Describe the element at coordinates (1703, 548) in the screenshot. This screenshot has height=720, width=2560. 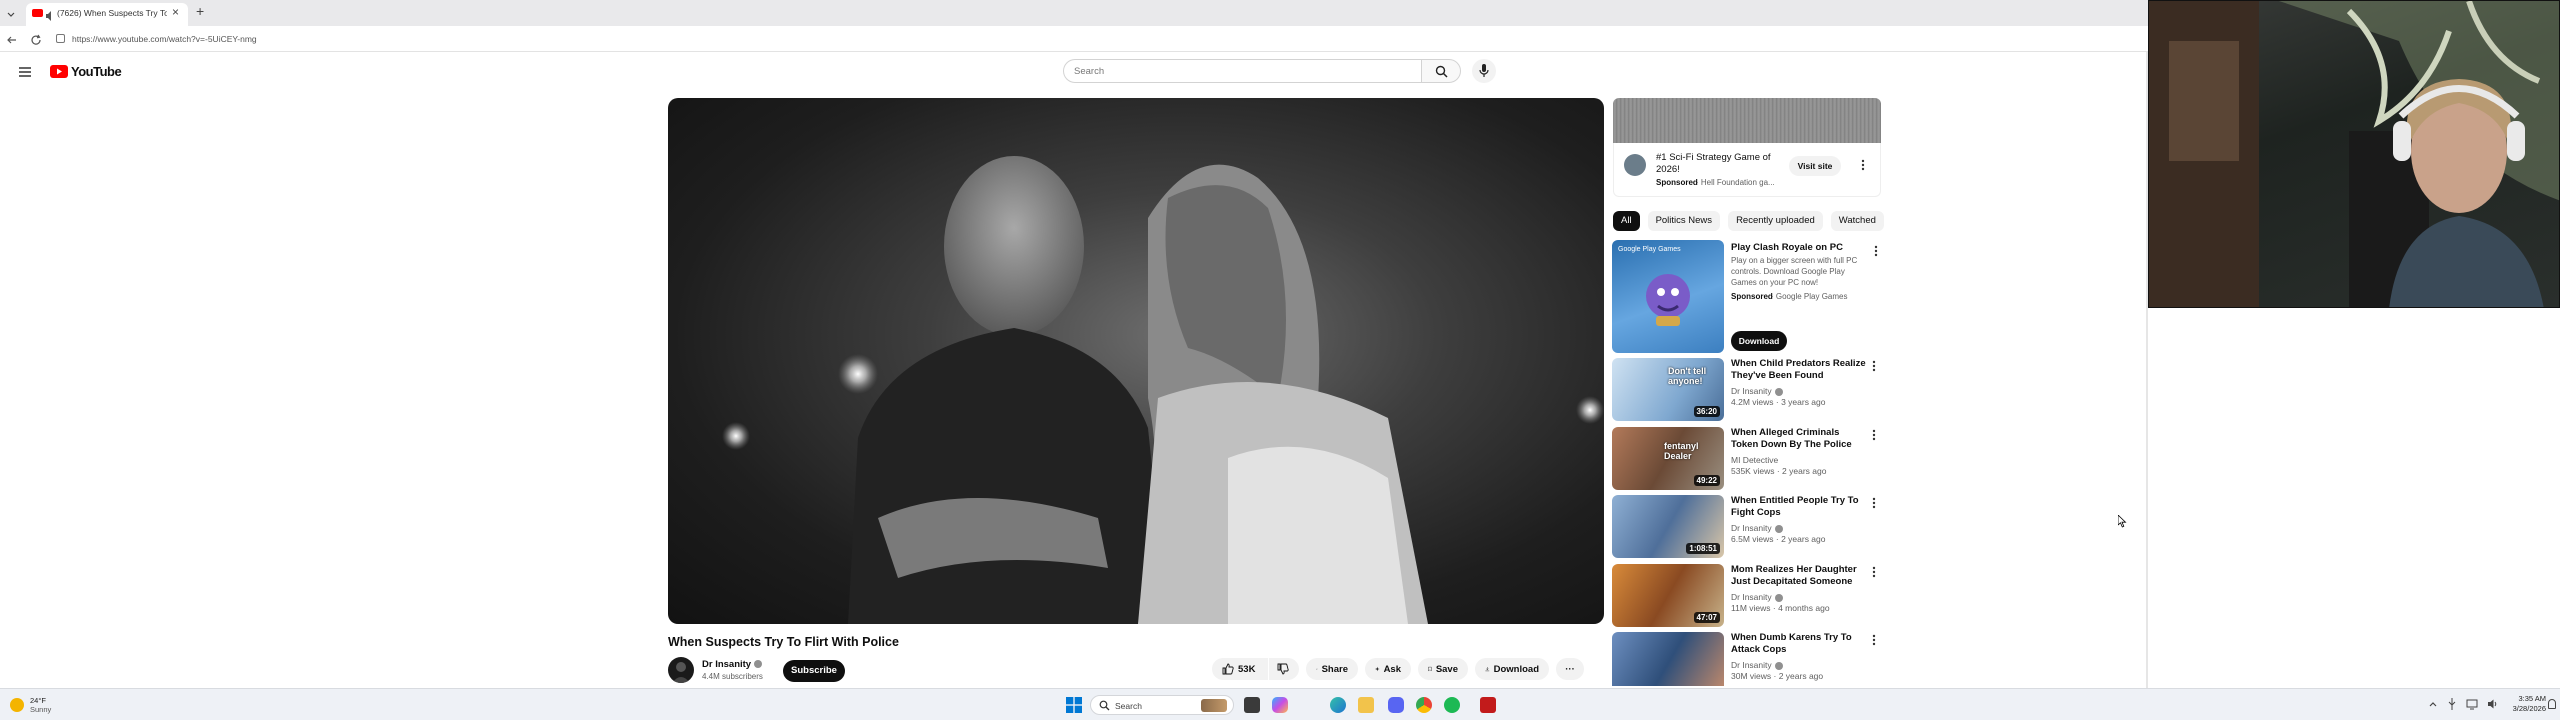
I see `video-duration: 1:08:51` at that location.